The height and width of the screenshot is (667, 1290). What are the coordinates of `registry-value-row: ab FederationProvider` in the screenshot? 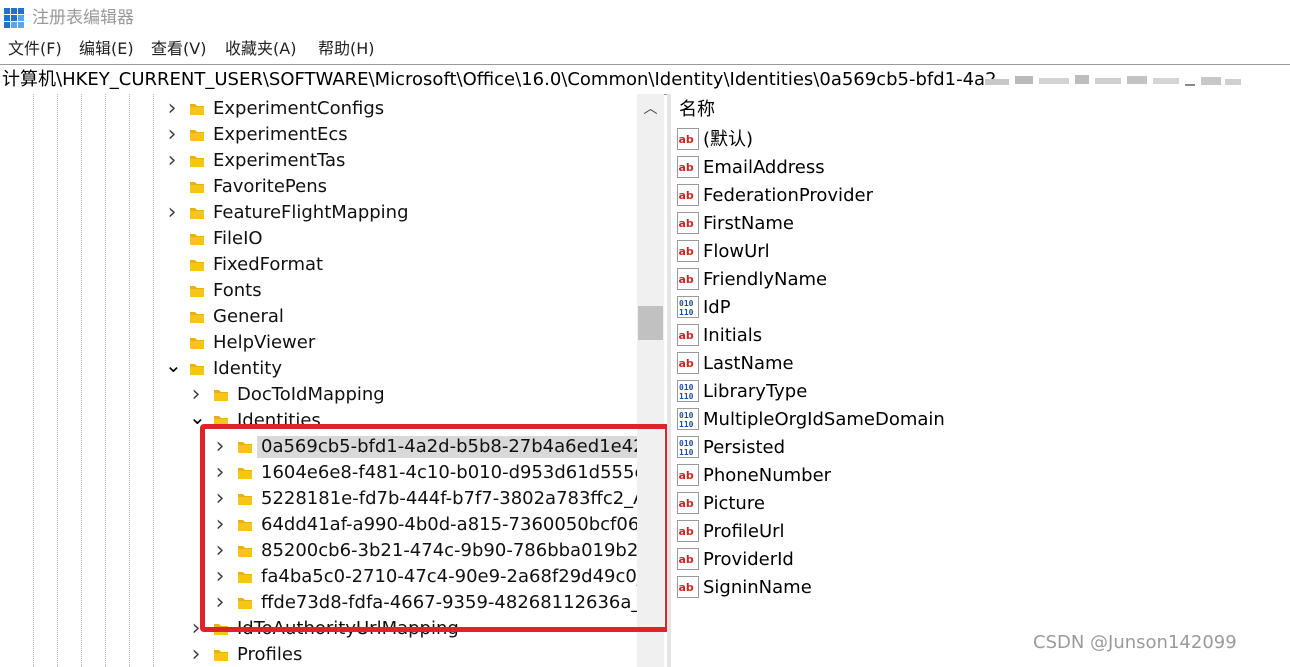 It's located at (977, 196).